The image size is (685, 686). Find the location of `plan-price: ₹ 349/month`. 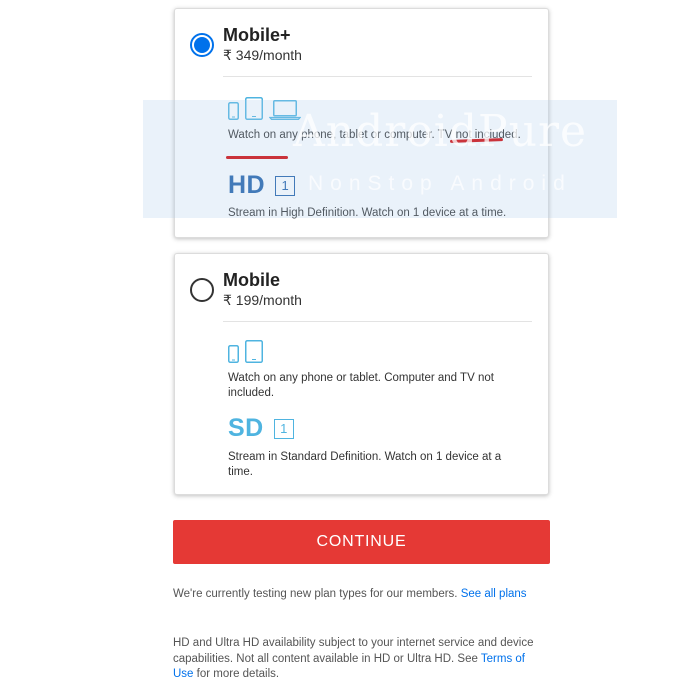

plan-price: ₹ 349/month is located at coordinates (262, 55).